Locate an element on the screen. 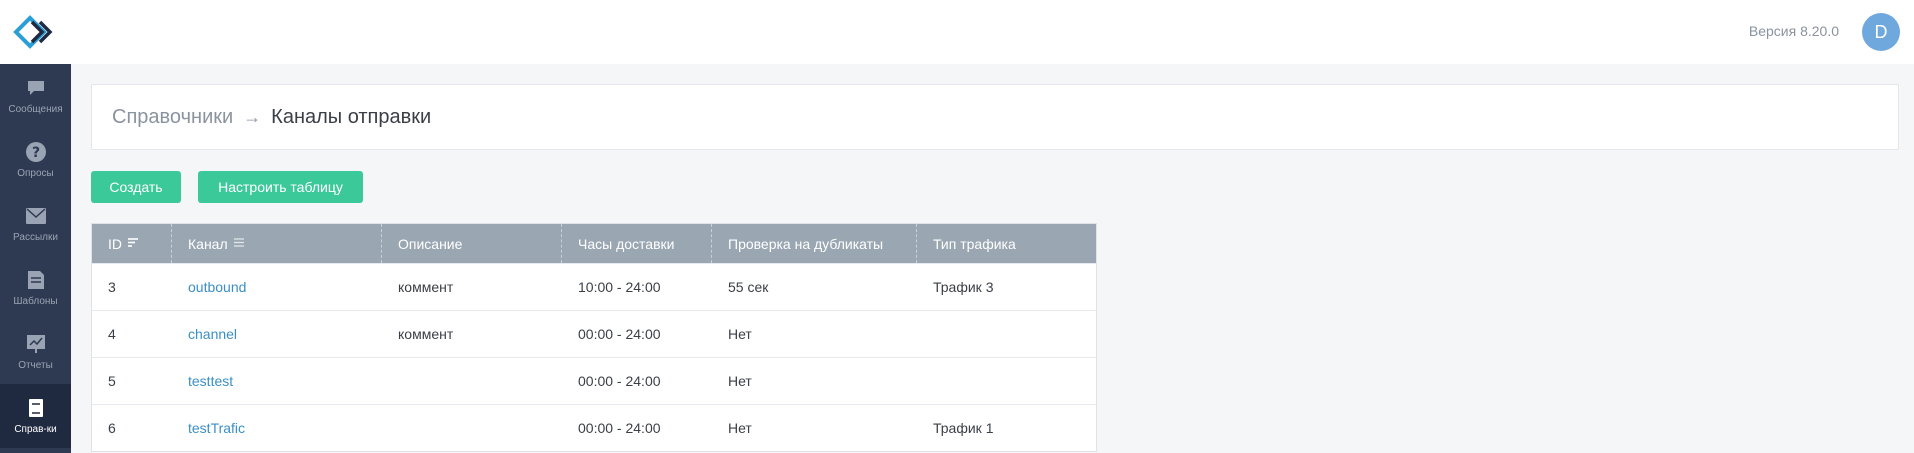 This screenshot has width=1914, height=453. column-header-delivery-hours: Часы доставки is located at coordinates (637, 243).